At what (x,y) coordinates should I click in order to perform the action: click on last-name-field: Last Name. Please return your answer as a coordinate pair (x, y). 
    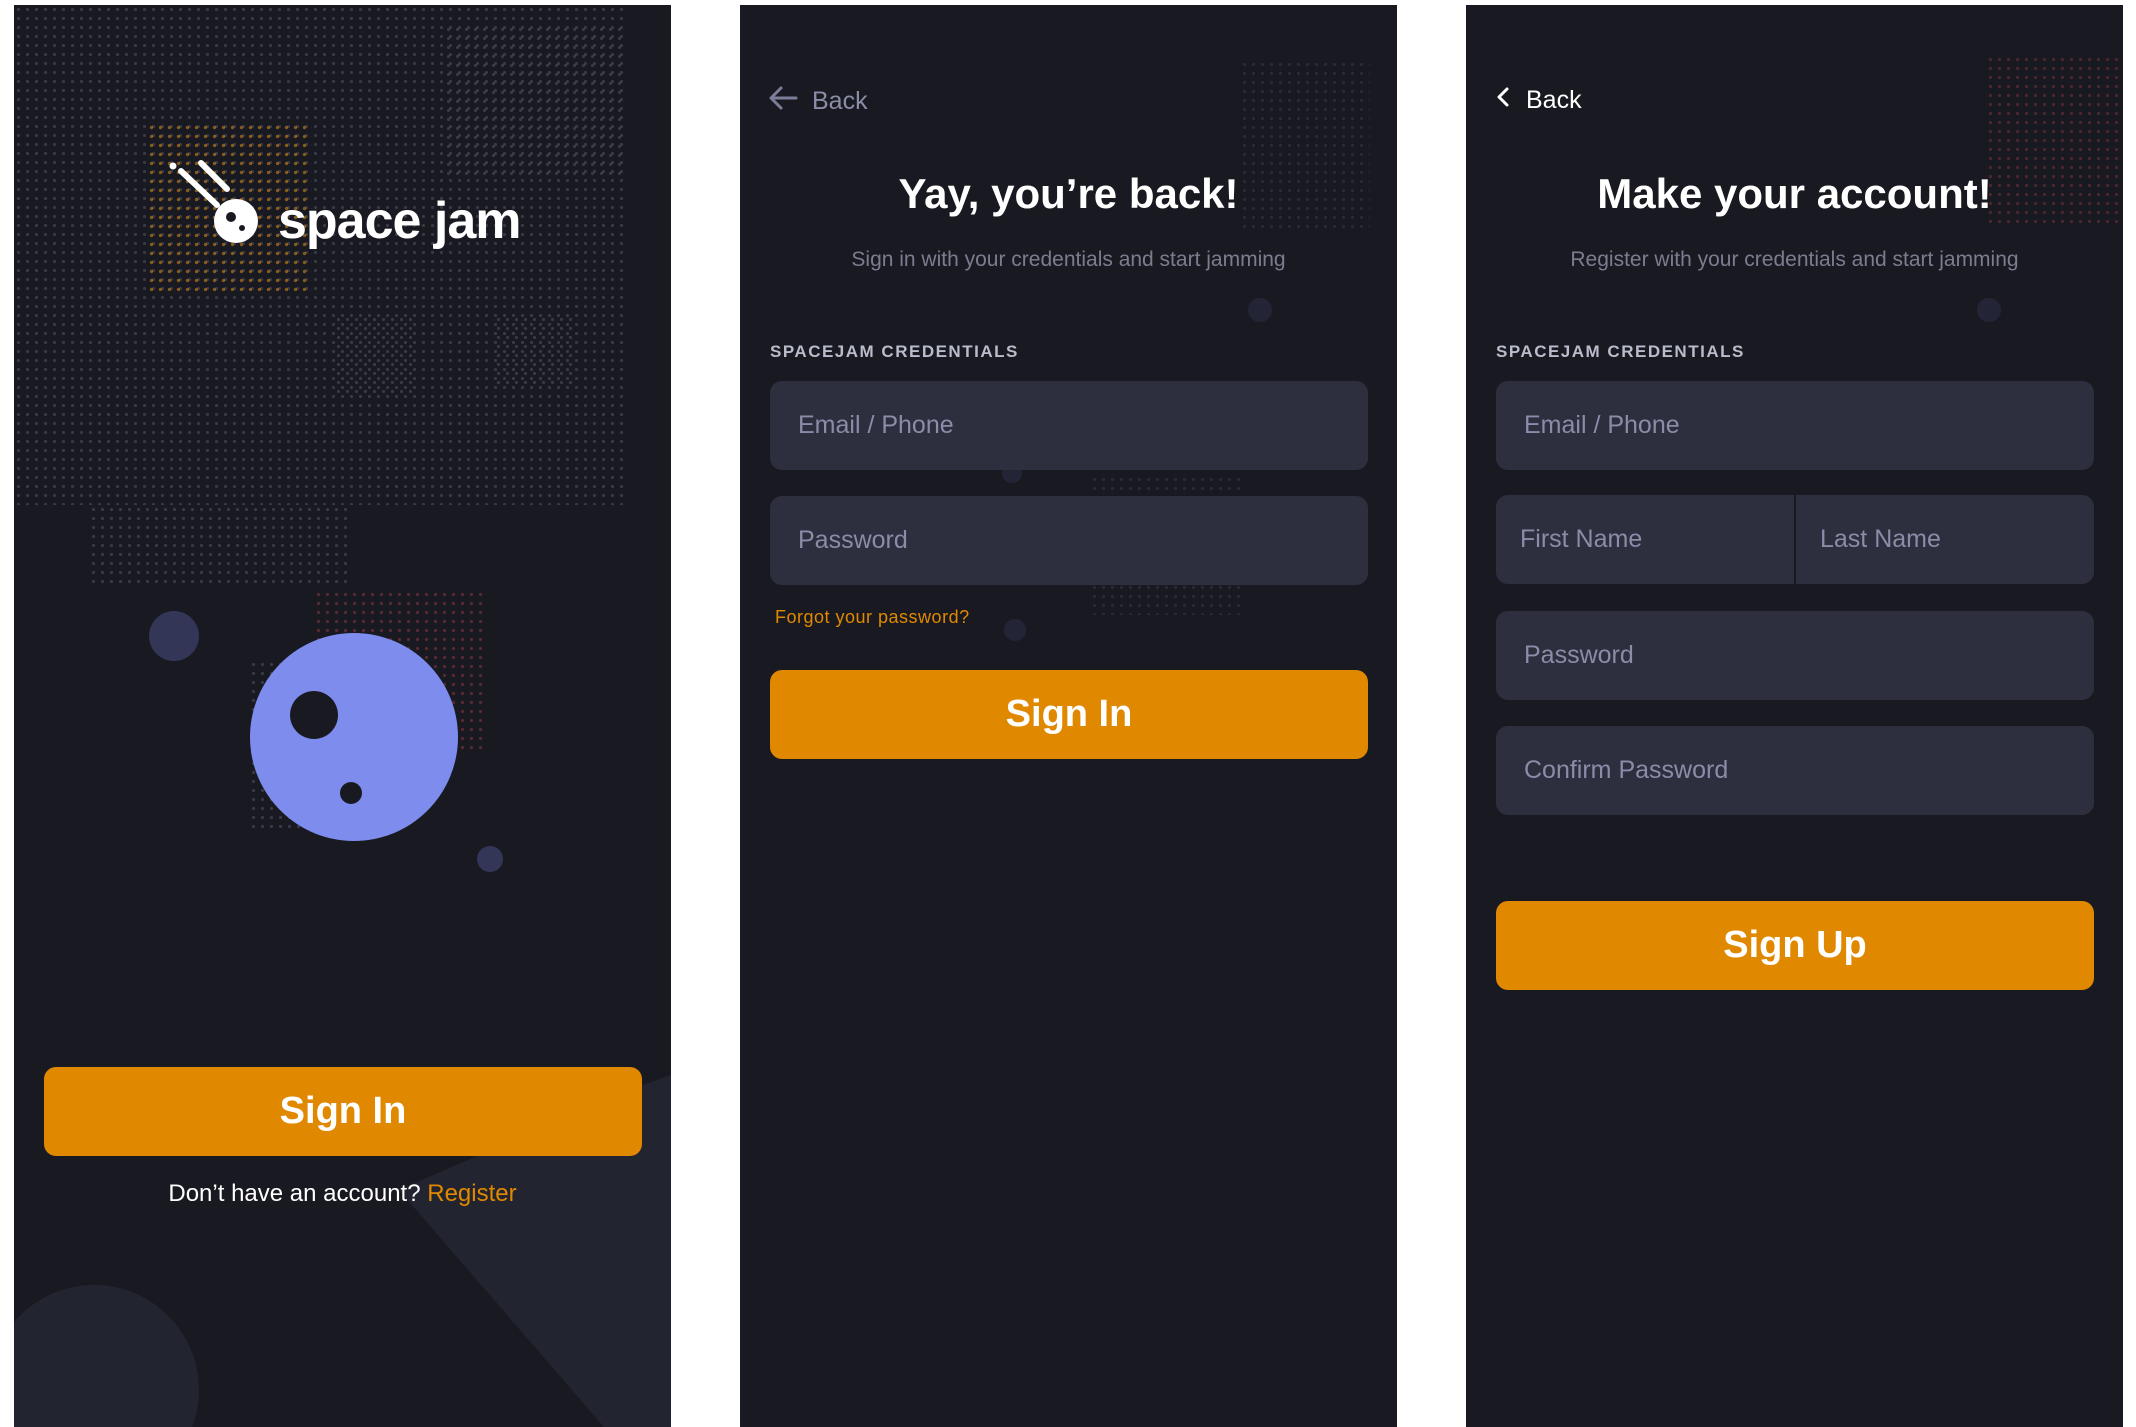
    Looking at the image, I should click on (1945, 539).